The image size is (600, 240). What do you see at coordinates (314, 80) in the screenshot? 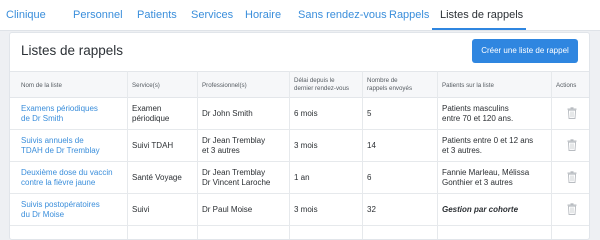
I see `column-header-delay-line1: Délai depuis le` at bounding box center [314, 80].